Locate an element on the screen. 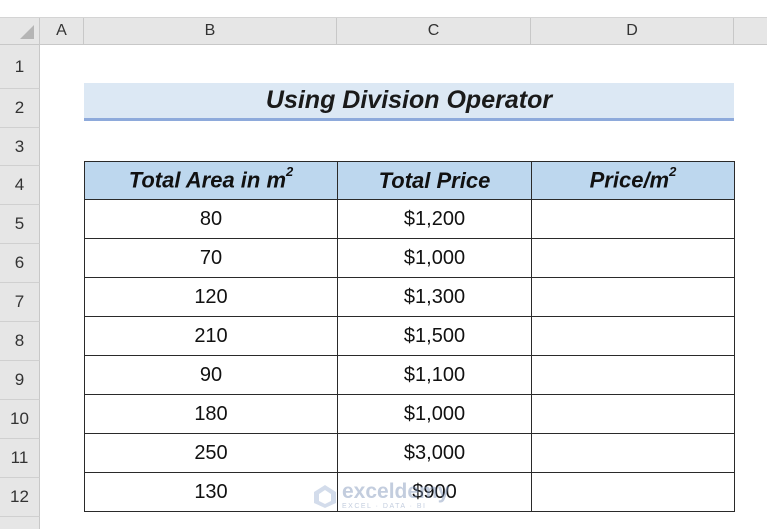  cell-area: 250 is located at coordinates (211, 453).